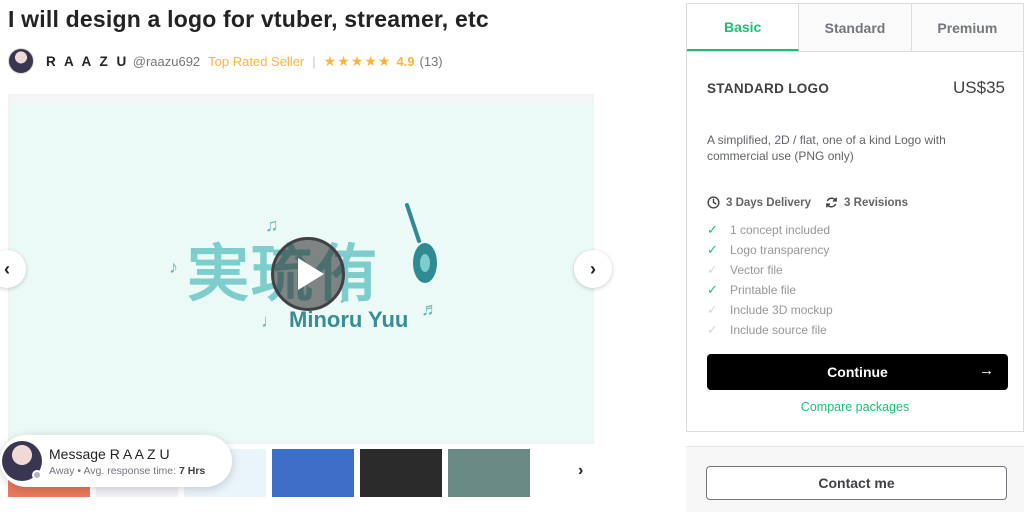 Image resolution: width=1024 pixels, height=512 pixels. I want to click on gallery-next-button: ›, so click(593, 269).